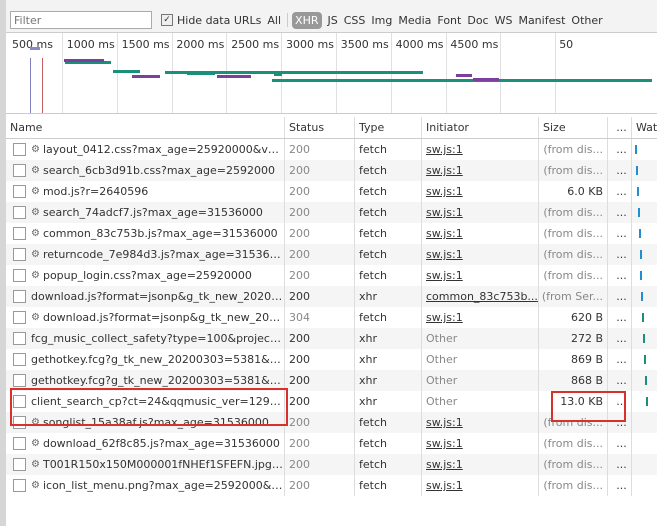  I want to click on filter-input, so click(81, 20).